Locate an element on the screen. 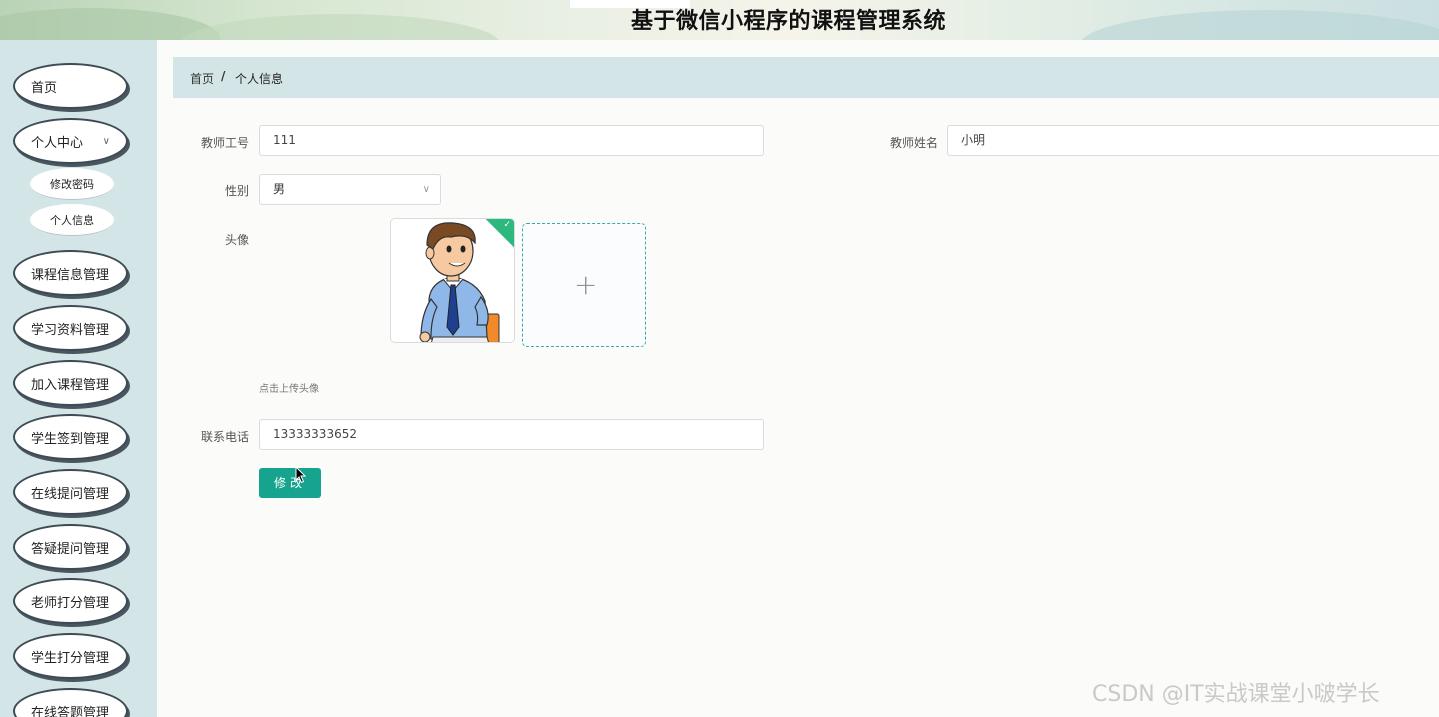 The height and width of the screenshot is (717, 1439). sidebar-item-online-questions: 在线提问管理 is located at coordinates (70, 492).